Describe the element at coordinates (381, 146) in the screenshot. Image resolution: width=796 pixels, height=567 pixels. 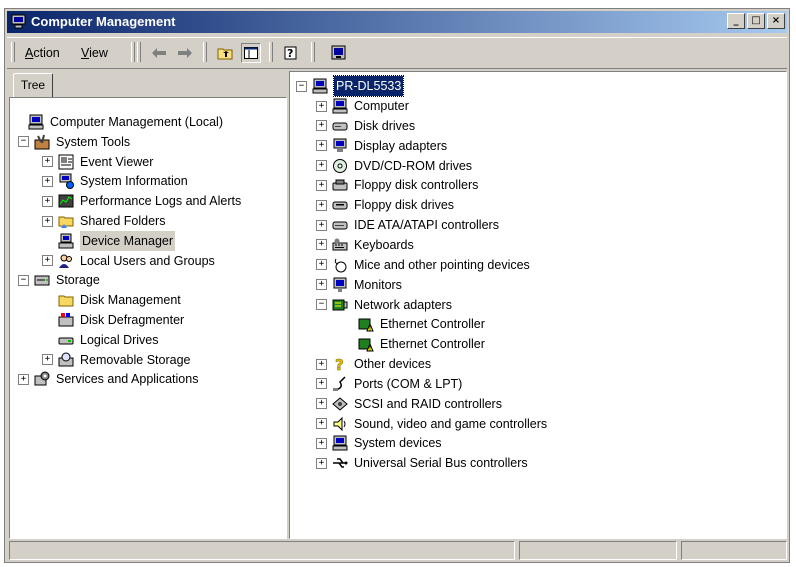
I see `tree-item: + Display adapters` at that location.